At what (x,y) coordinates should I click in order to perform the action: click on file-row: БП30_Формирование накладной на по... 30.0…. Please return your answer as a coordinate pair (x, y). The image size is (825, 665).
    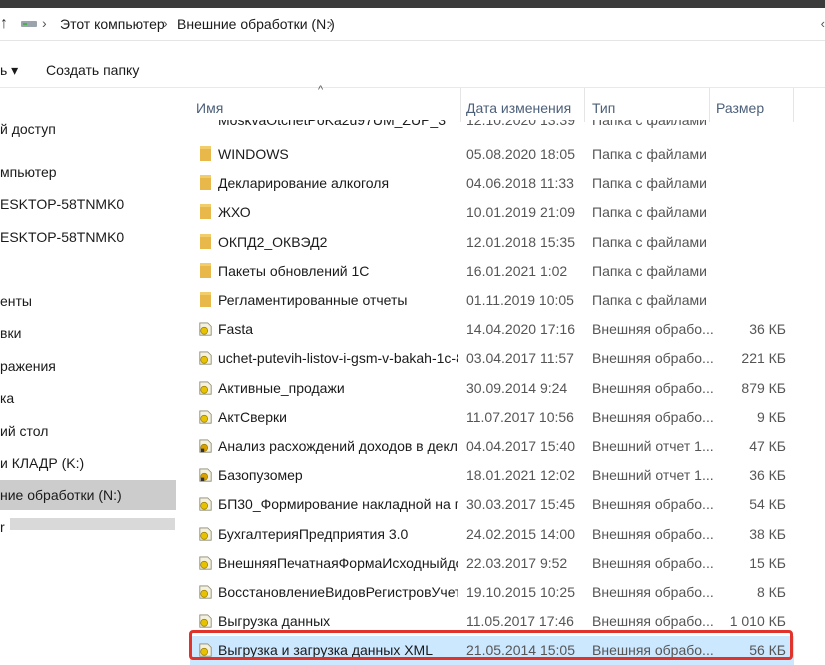
    Looking at the image, I should click on (492, 504).